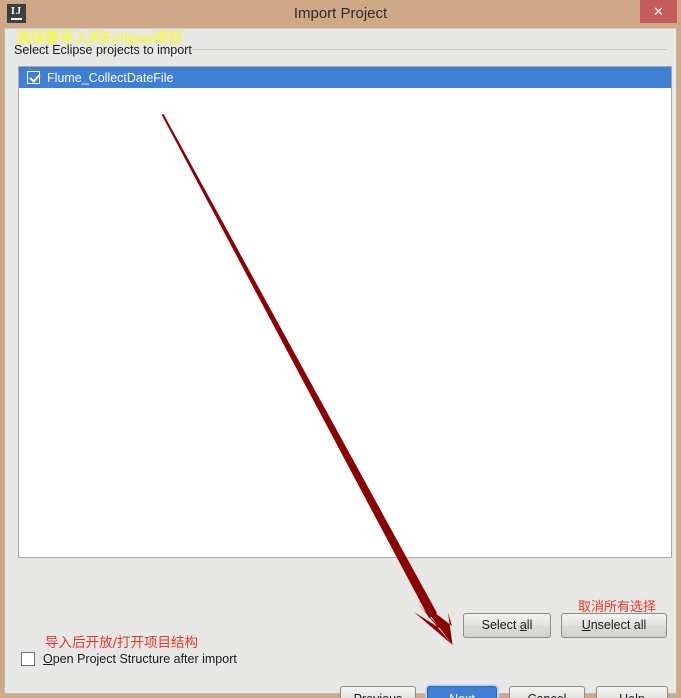 The image size is (681, 698). I want to click on previous-post: revious, so click(382, 695).